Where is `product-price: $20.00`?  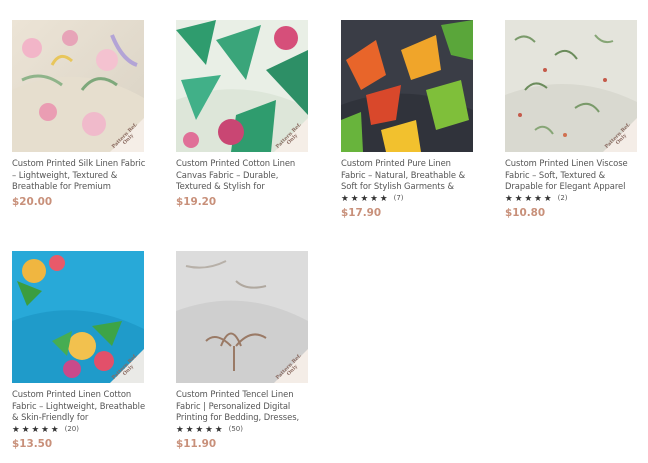 product-price: $20.00 is located at coordinates (32, 202).